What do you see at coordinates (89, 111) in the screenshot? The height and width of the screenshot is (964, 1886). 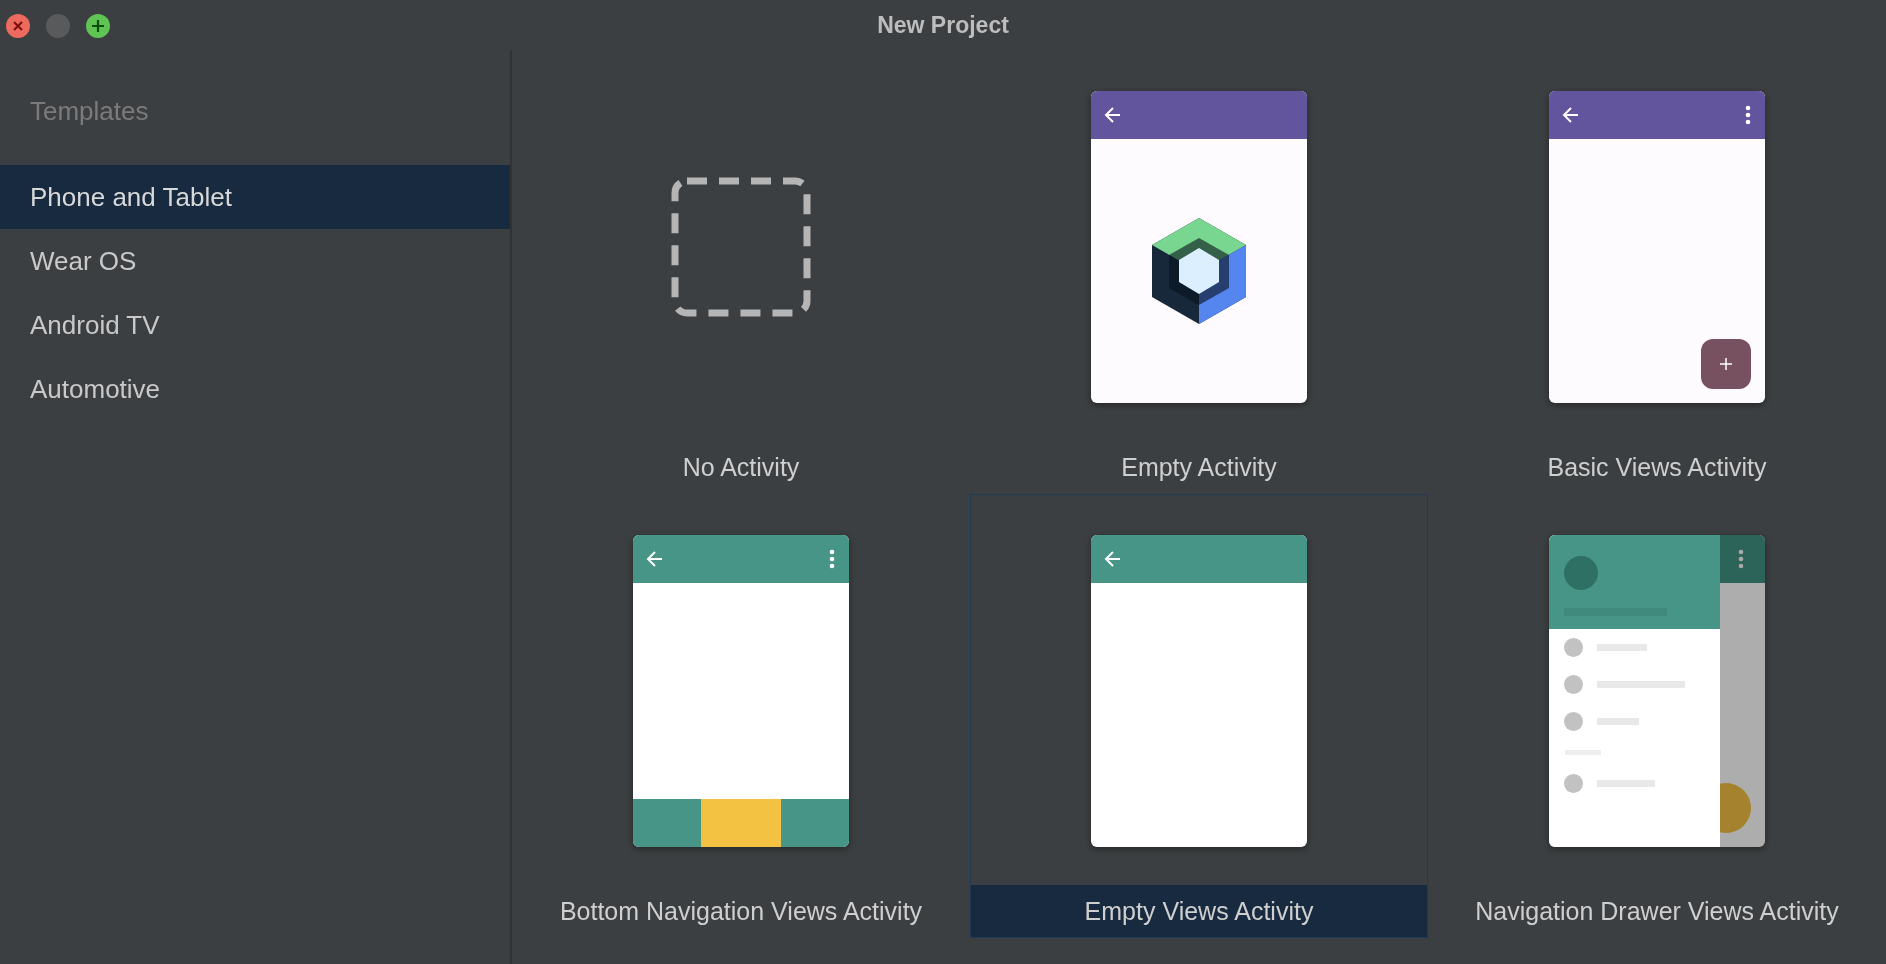 I see `sidebar-heading: Templates` at bounding box center [89, 111].